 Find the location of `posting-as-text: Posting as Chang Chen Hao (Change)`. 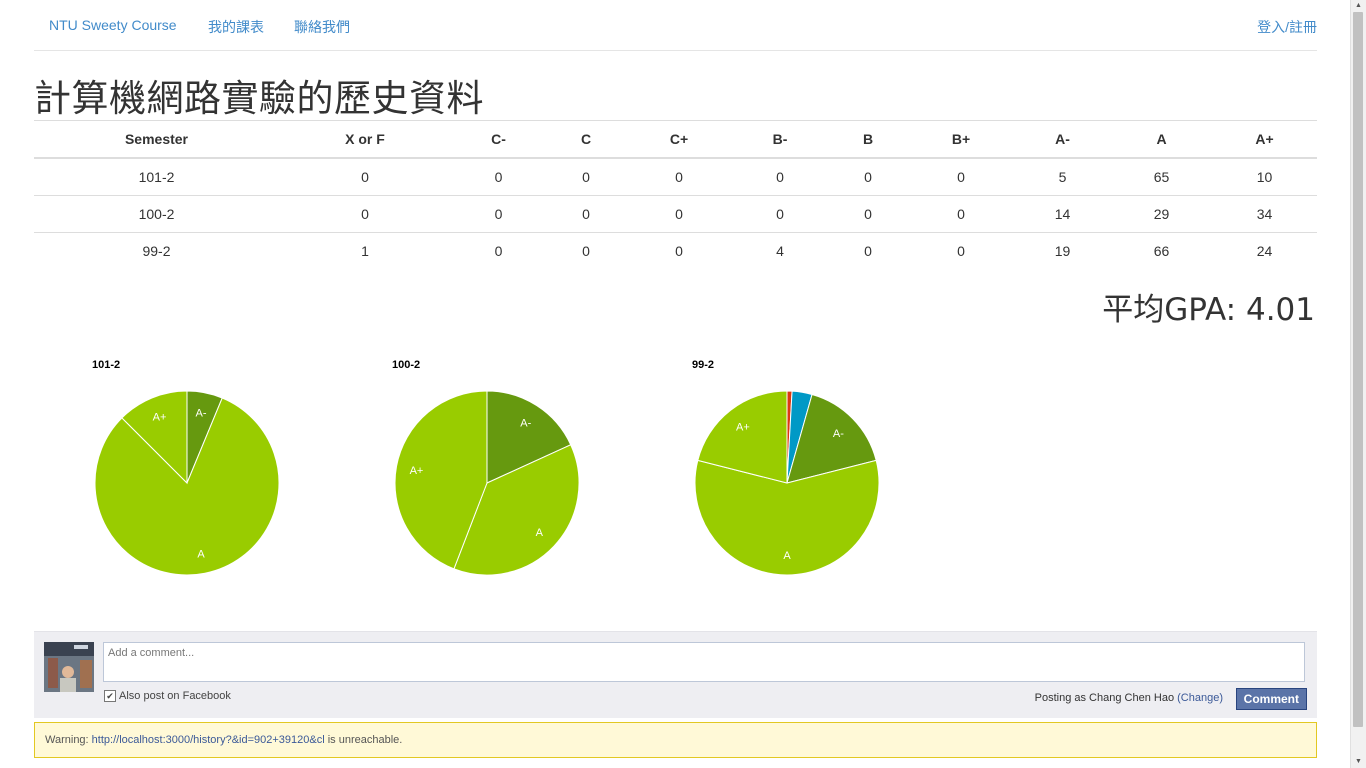

posting-as-text: Posting as Chang Chen Hao (Change) is located at coordinates (1129, 698).